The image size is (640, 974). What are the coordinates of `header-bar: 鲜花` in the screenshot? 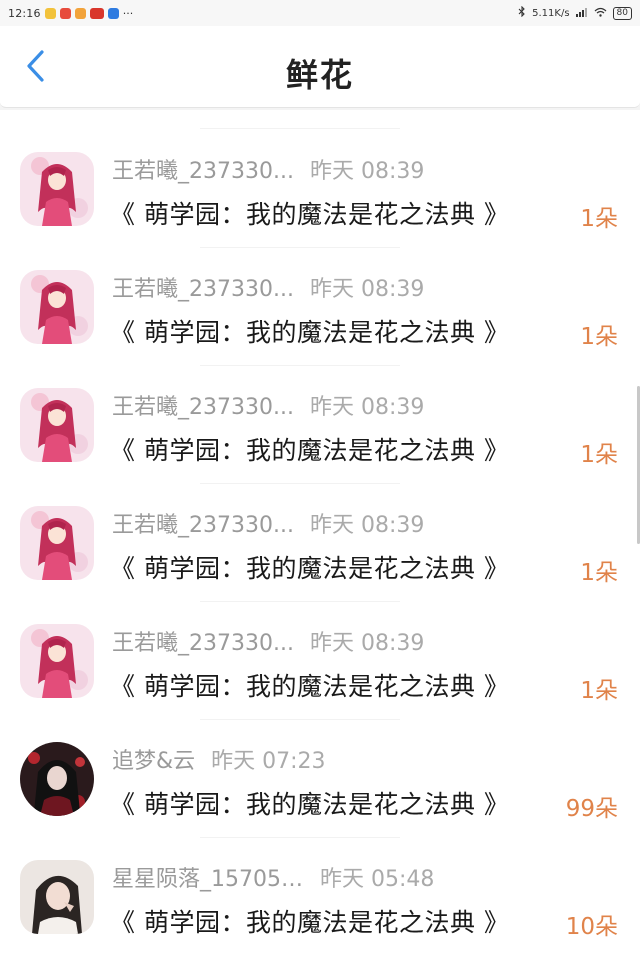 It's located at (320, 67).